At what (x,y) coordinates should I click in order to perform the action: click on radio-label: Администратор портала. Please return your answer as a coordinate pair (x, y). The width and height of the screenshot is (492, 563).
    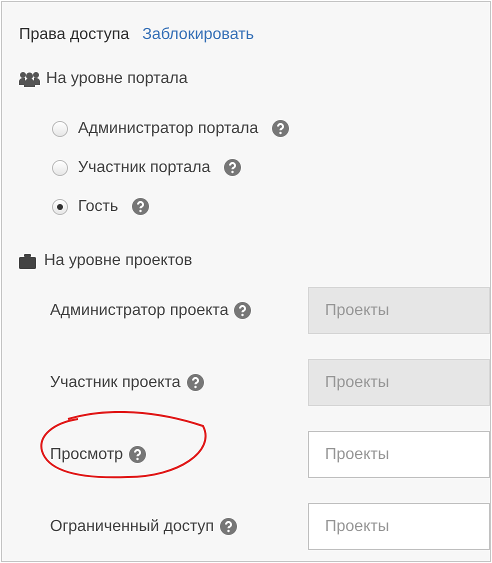
    Looking at the image, I should click on (168, 128).